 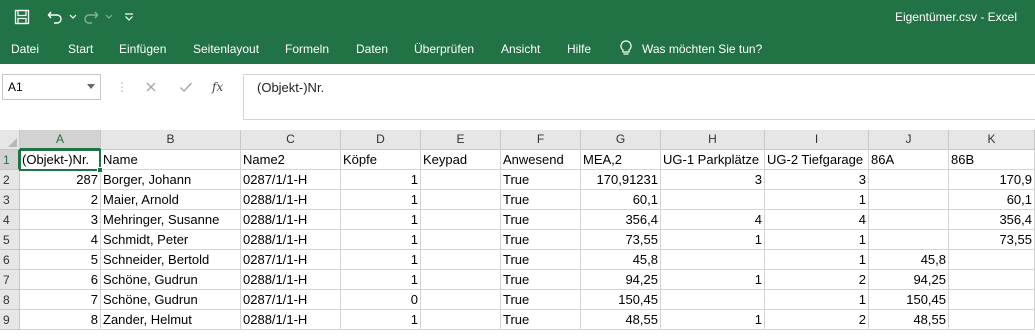 What do you see at coordinates (817, 220) in the screenshot?
I see `cell-i4: 4` at bounding box center [817, 220].